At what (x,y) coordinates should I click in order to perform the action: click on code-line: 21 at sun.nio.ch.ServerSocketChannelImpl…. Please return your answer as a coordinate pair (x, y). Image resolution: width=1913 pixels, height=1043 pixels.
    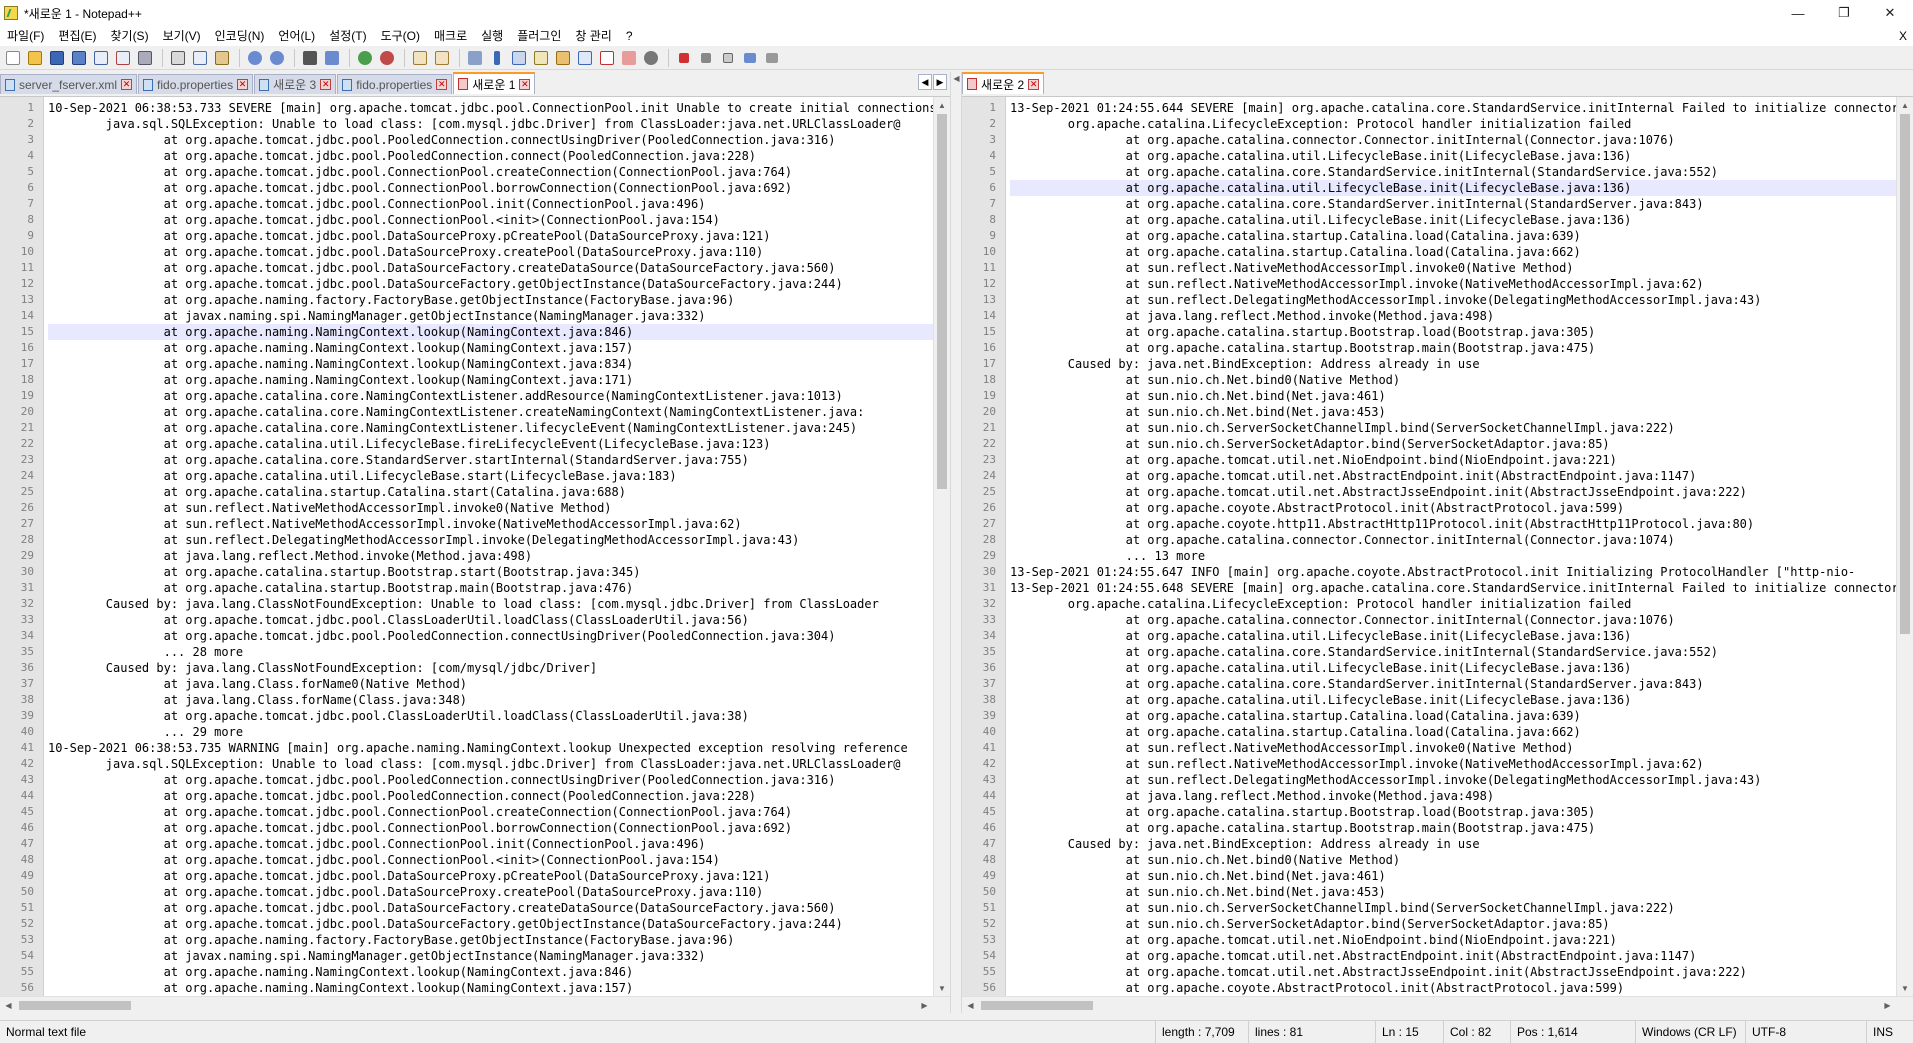
    Looking at the image, I should click on (1429, 428).